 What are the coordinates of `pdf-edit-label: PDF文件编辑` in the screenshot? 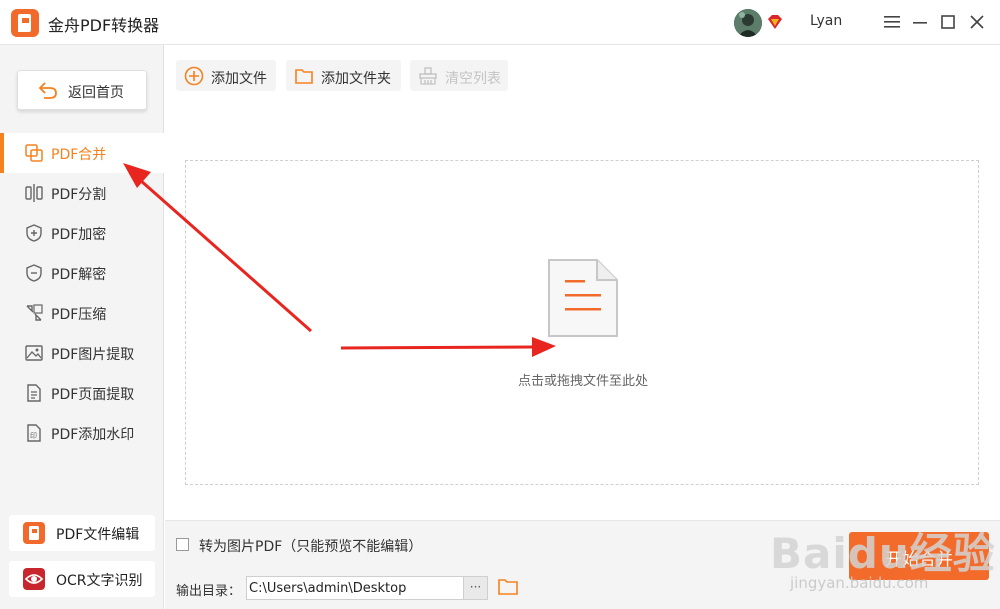 It's located at (98, 535).